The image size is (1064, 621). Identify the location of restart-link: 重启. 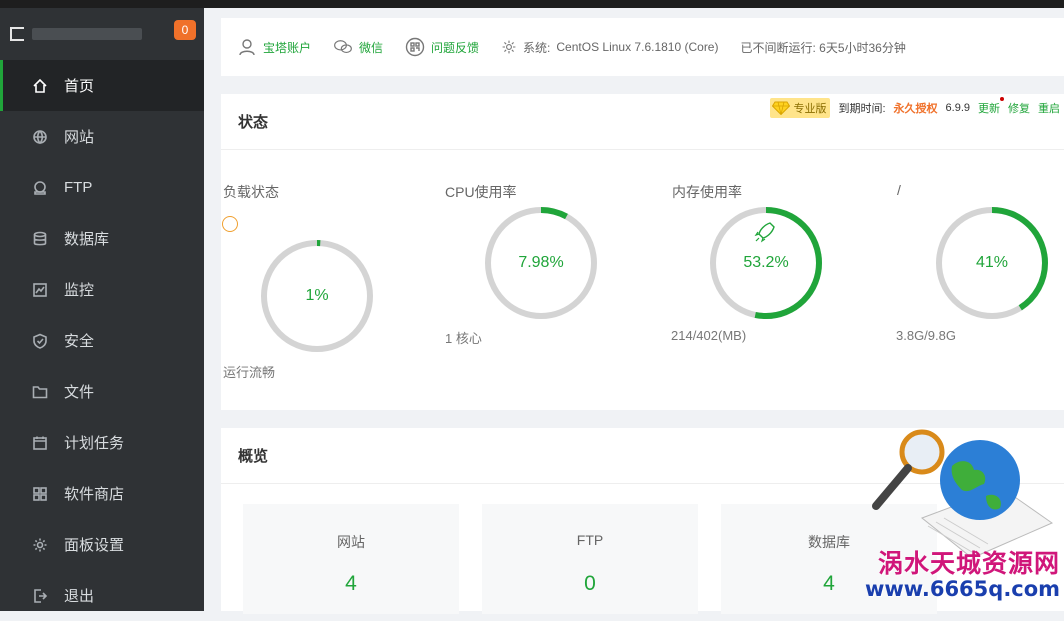
(1049, 108).